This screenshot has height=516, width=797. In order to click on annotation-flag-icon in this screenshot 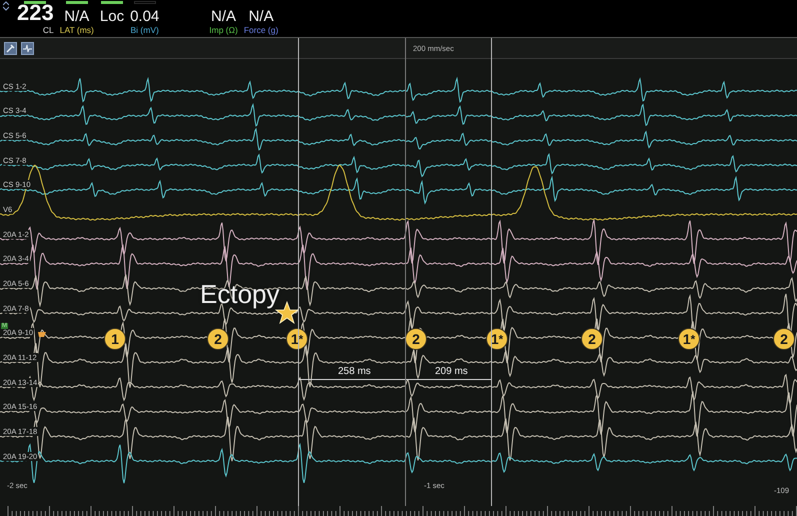, I will do `click(42, 334)`.